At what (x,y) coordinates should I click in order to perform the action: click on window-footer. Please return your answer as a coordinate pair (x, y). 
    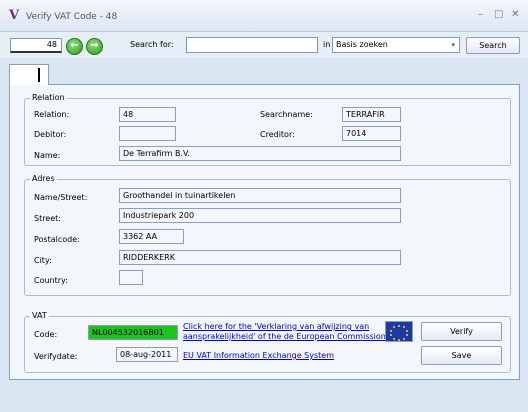
    Looking at the image, I should click on (264, 396).